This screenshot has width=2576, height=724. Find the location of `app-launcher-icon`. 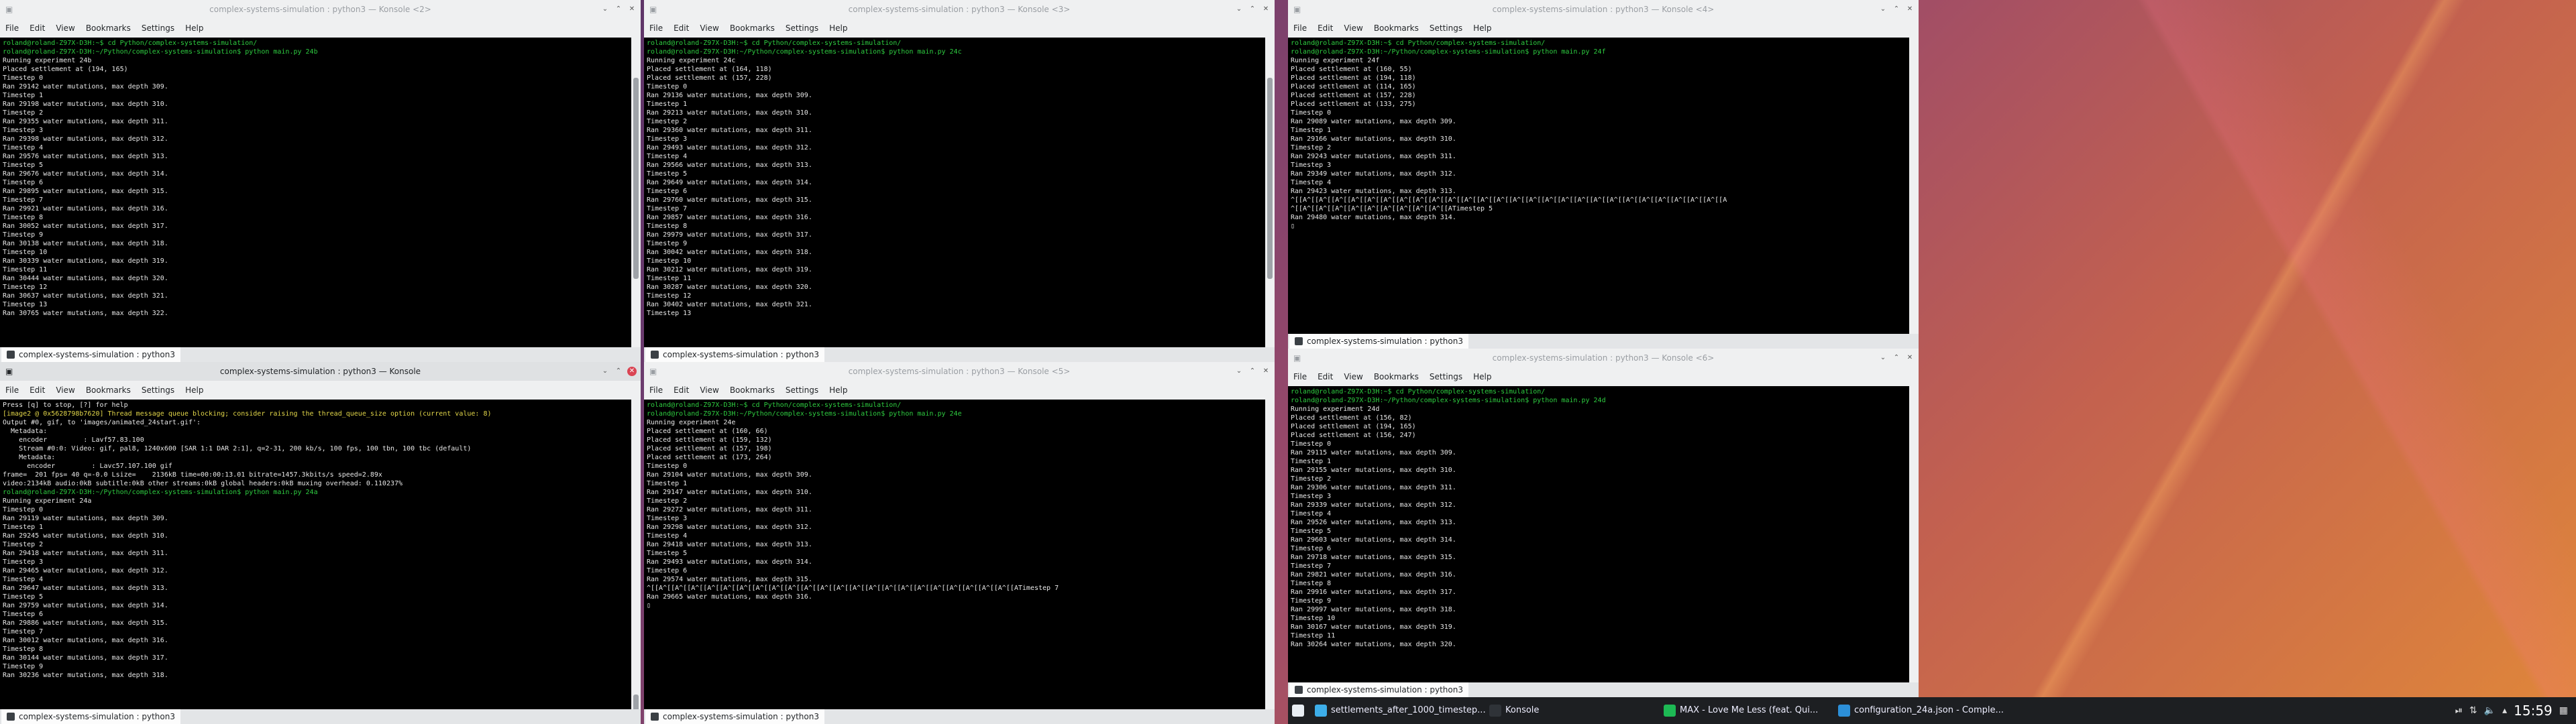

app-launcher-icon is located at coordinates (1298, 711).